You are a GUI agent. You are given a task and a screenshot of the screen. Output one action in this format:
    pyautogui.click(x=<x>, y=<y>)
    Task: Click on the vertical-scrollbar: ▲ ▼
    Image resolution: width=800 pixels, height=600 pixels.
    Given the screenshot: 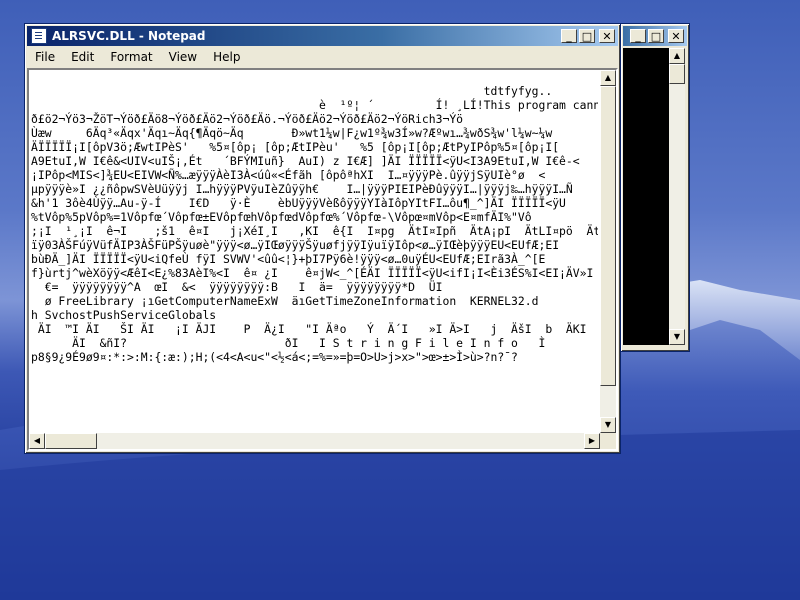 What is the action you would take?
    pyautogui.click(x=608, y=251)
    